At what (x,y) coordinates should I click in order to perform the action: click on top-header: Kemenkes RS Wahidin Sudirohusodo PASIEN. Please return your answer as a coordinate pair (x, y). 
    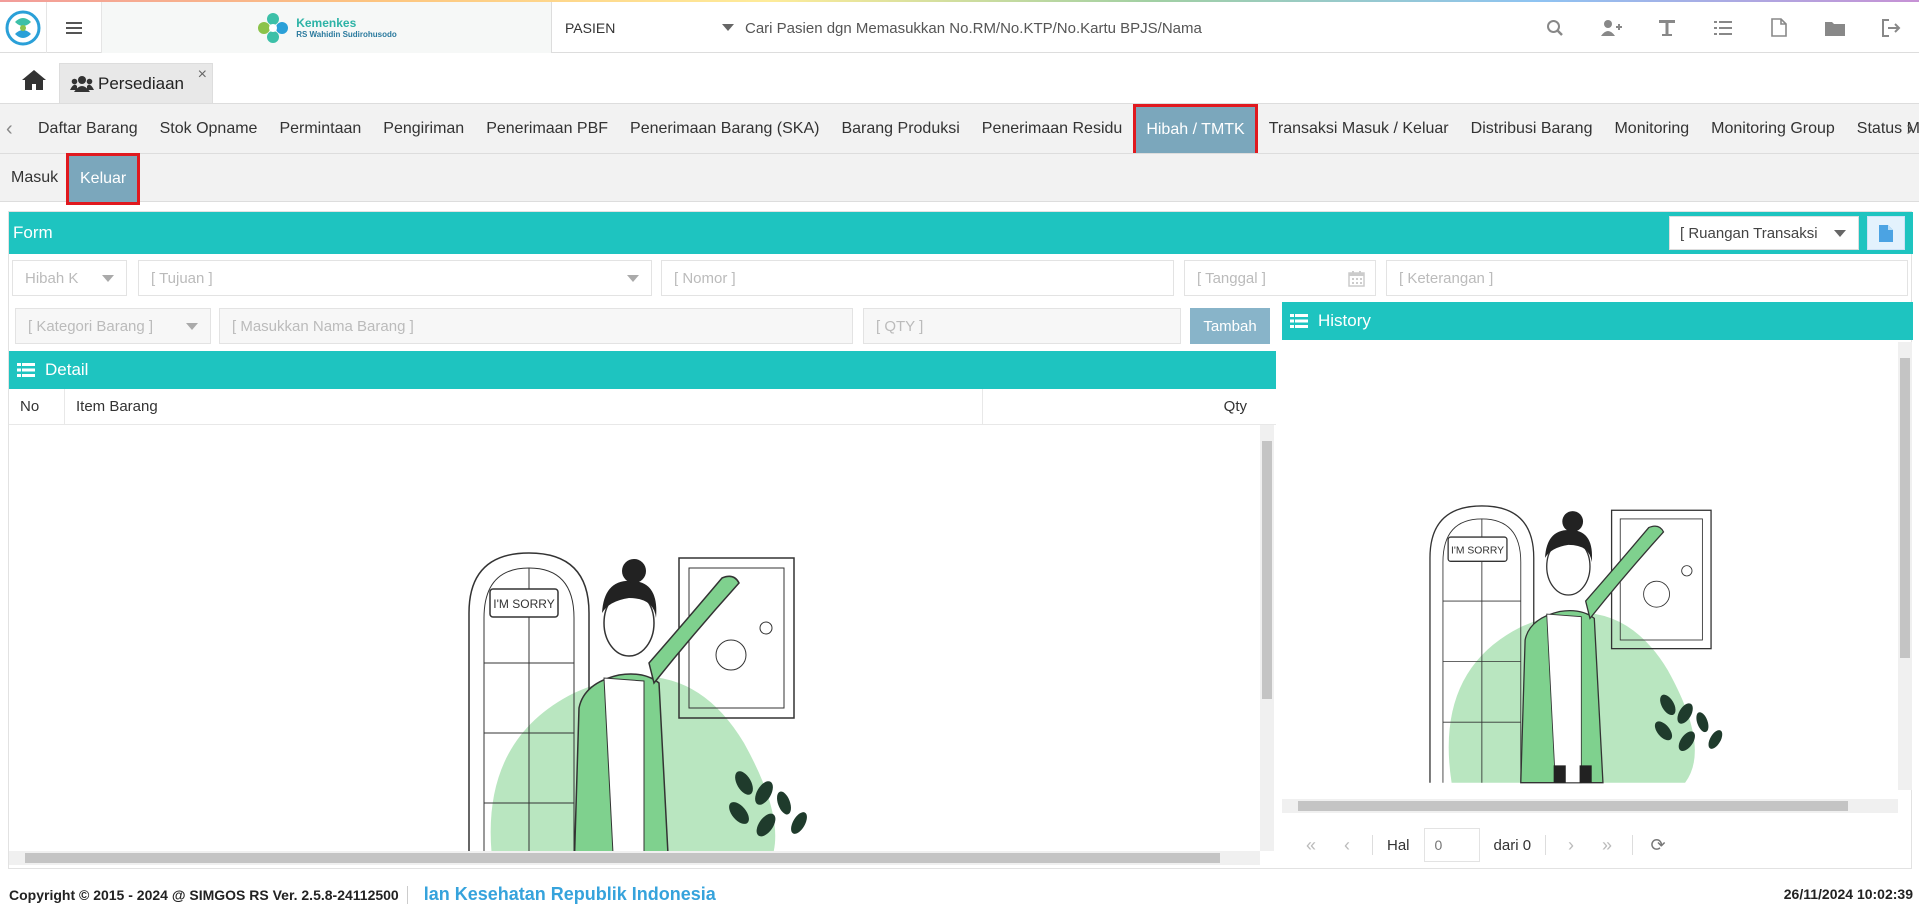
    Looking at the image, I should click on (959, 26).